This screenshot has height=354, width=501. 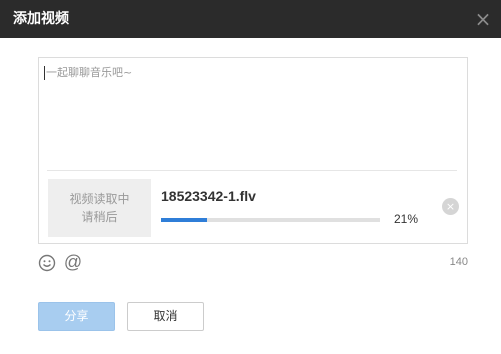 I want to click on smiley-icon, so click(x=47, y=263).